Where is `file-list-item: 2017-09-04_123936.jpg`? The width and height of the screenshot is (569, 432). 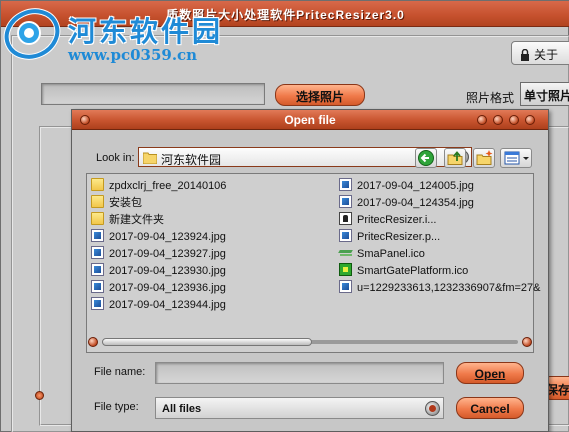 file-list-item: 2017-09-04_123936.jpg is located at coordinates (158, 288).